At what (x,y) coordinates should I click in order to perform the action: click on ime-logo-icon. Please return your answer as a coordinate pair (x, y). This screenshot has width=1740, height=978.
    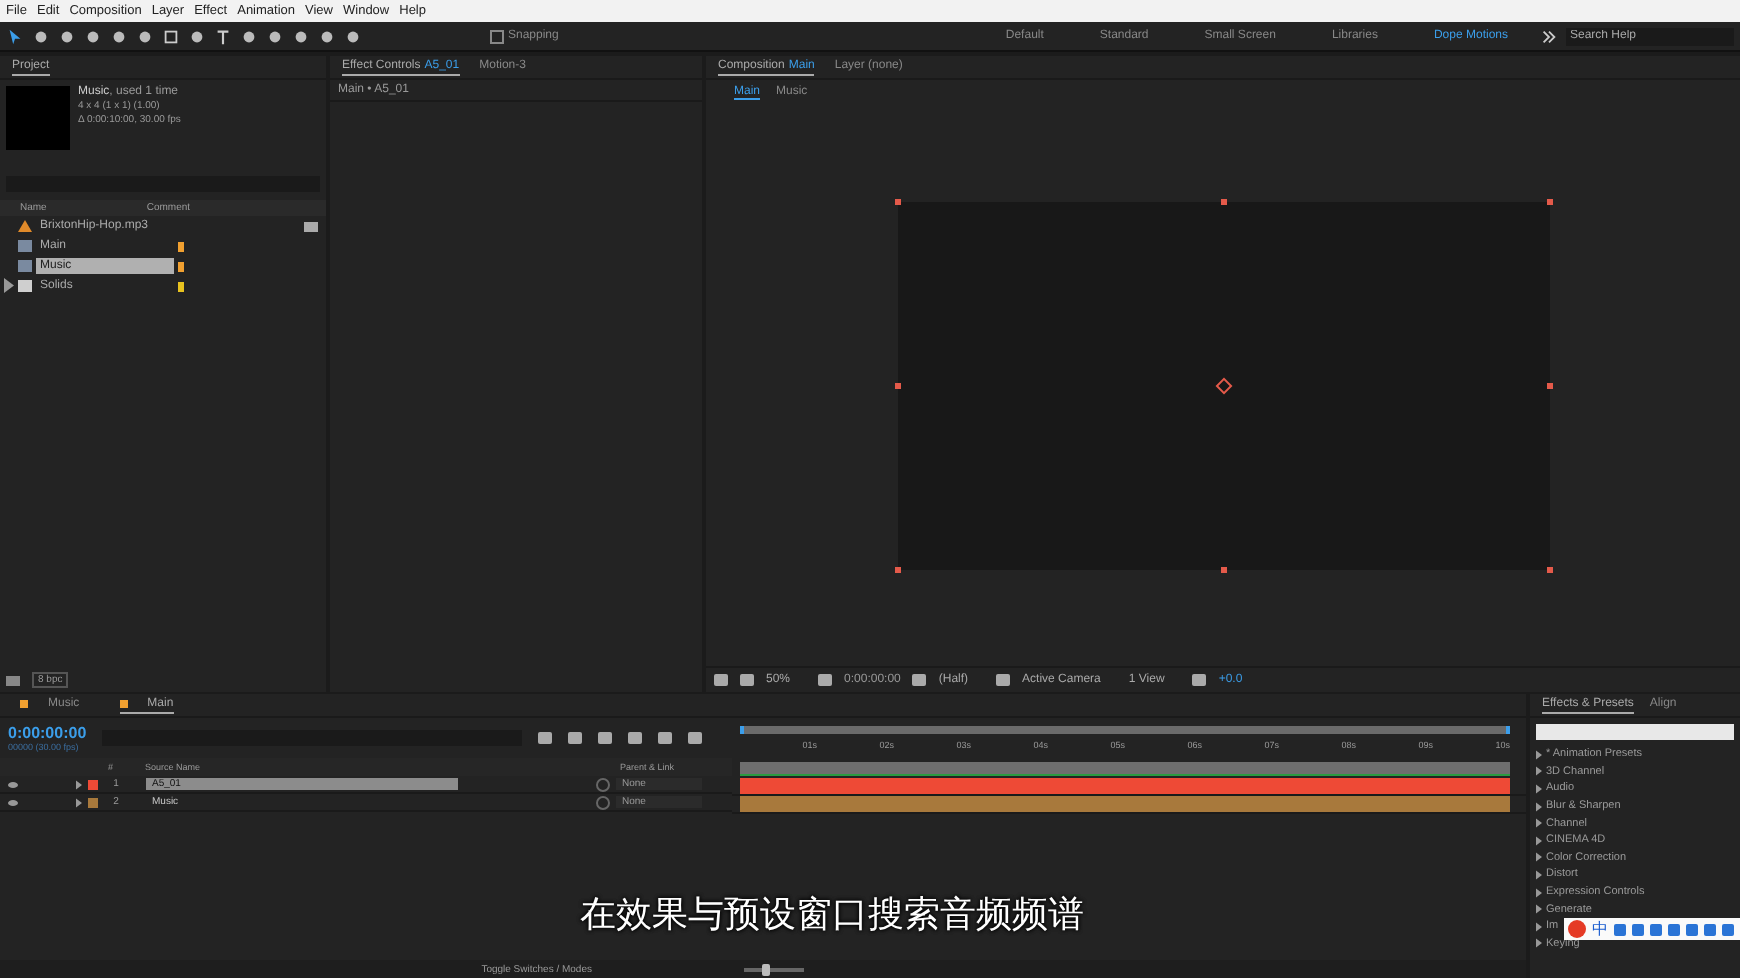
    Looking at the image, I should click on (1577, 929).